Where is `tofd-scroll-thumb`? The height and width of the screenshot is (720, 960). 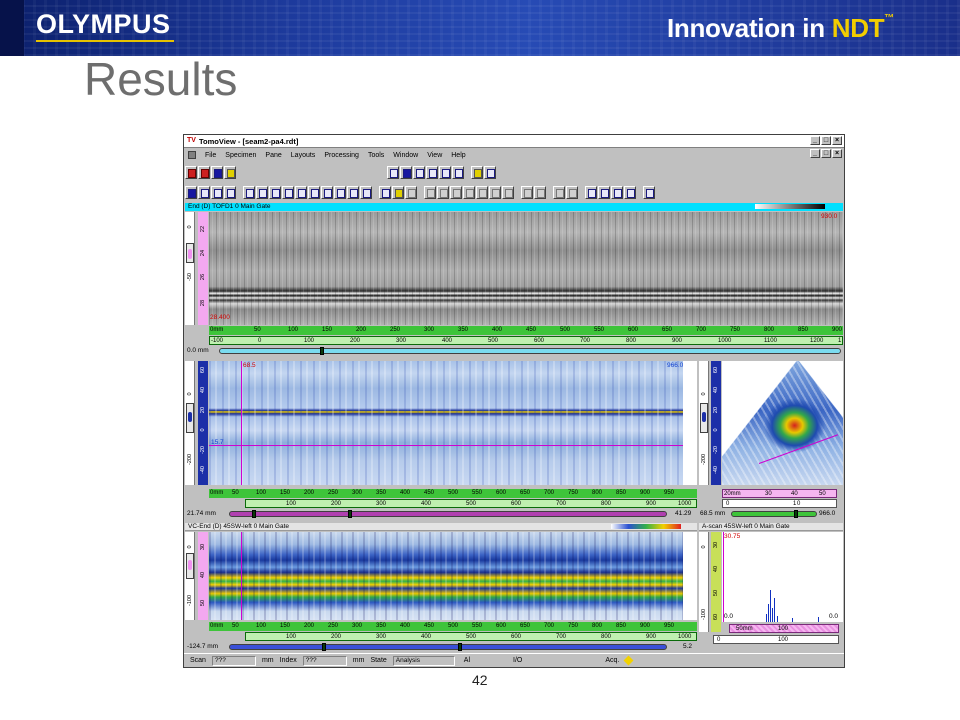
tofd-scroll-thumb is located at coordinates (322, 351).